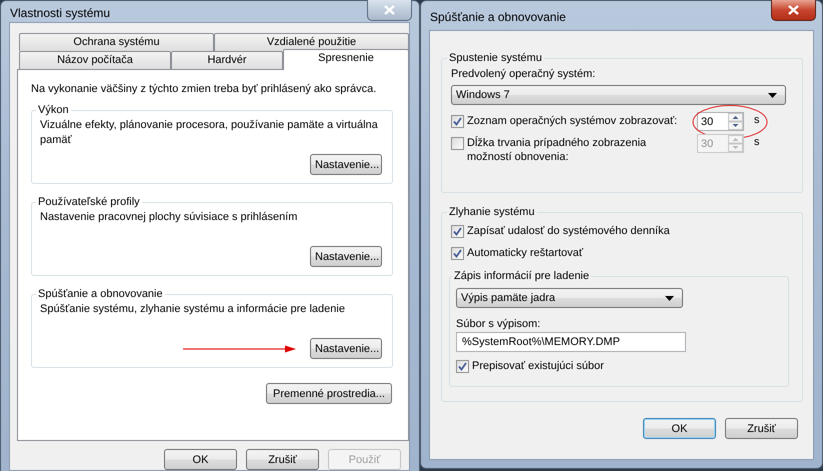 This screenshot has height=471, width=823. I want to click on group-title: Zápis informácií pre ladenie, so click(521, 276).